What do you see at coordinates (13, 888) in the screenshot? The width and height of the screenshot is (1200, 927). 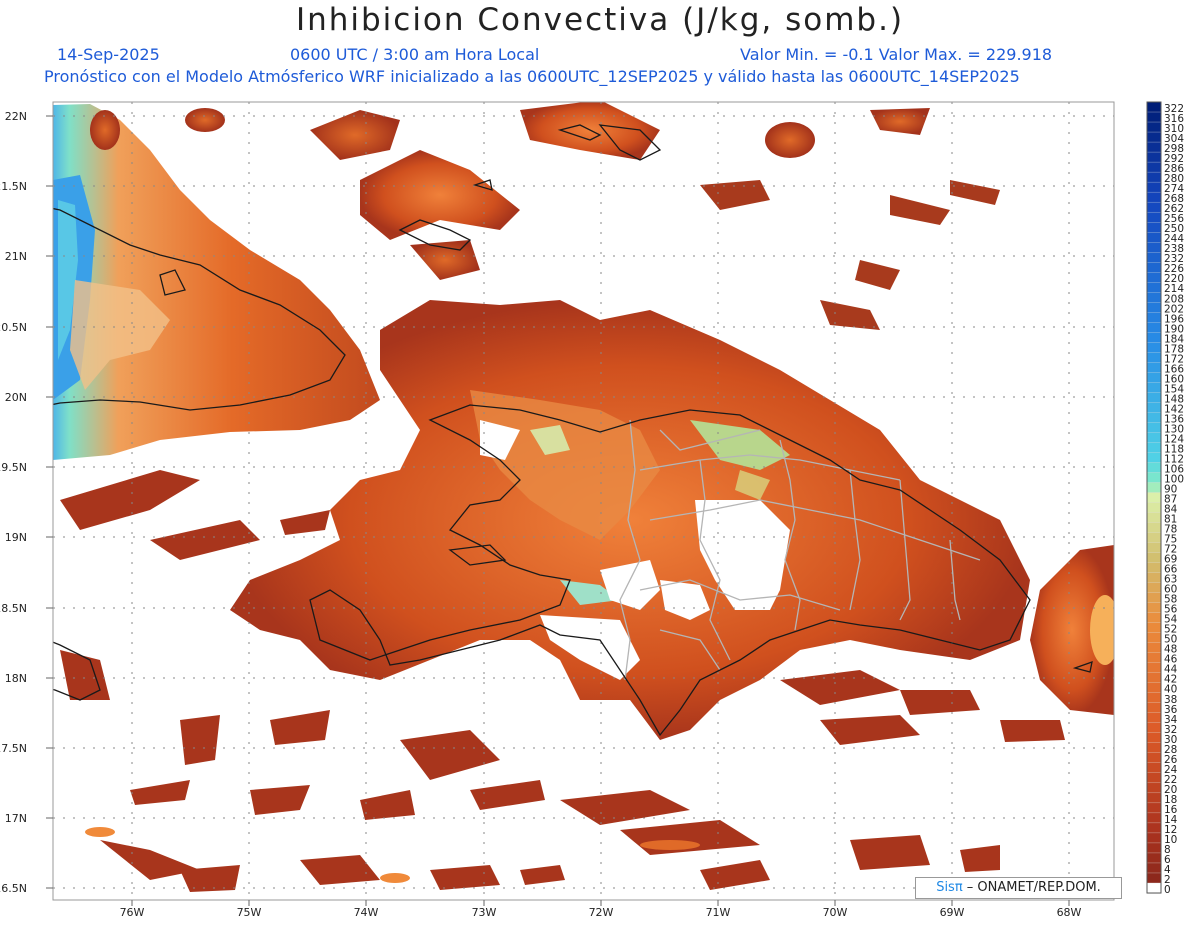 I see `lat-label: 16.5N` at bounding box center [13, 888].